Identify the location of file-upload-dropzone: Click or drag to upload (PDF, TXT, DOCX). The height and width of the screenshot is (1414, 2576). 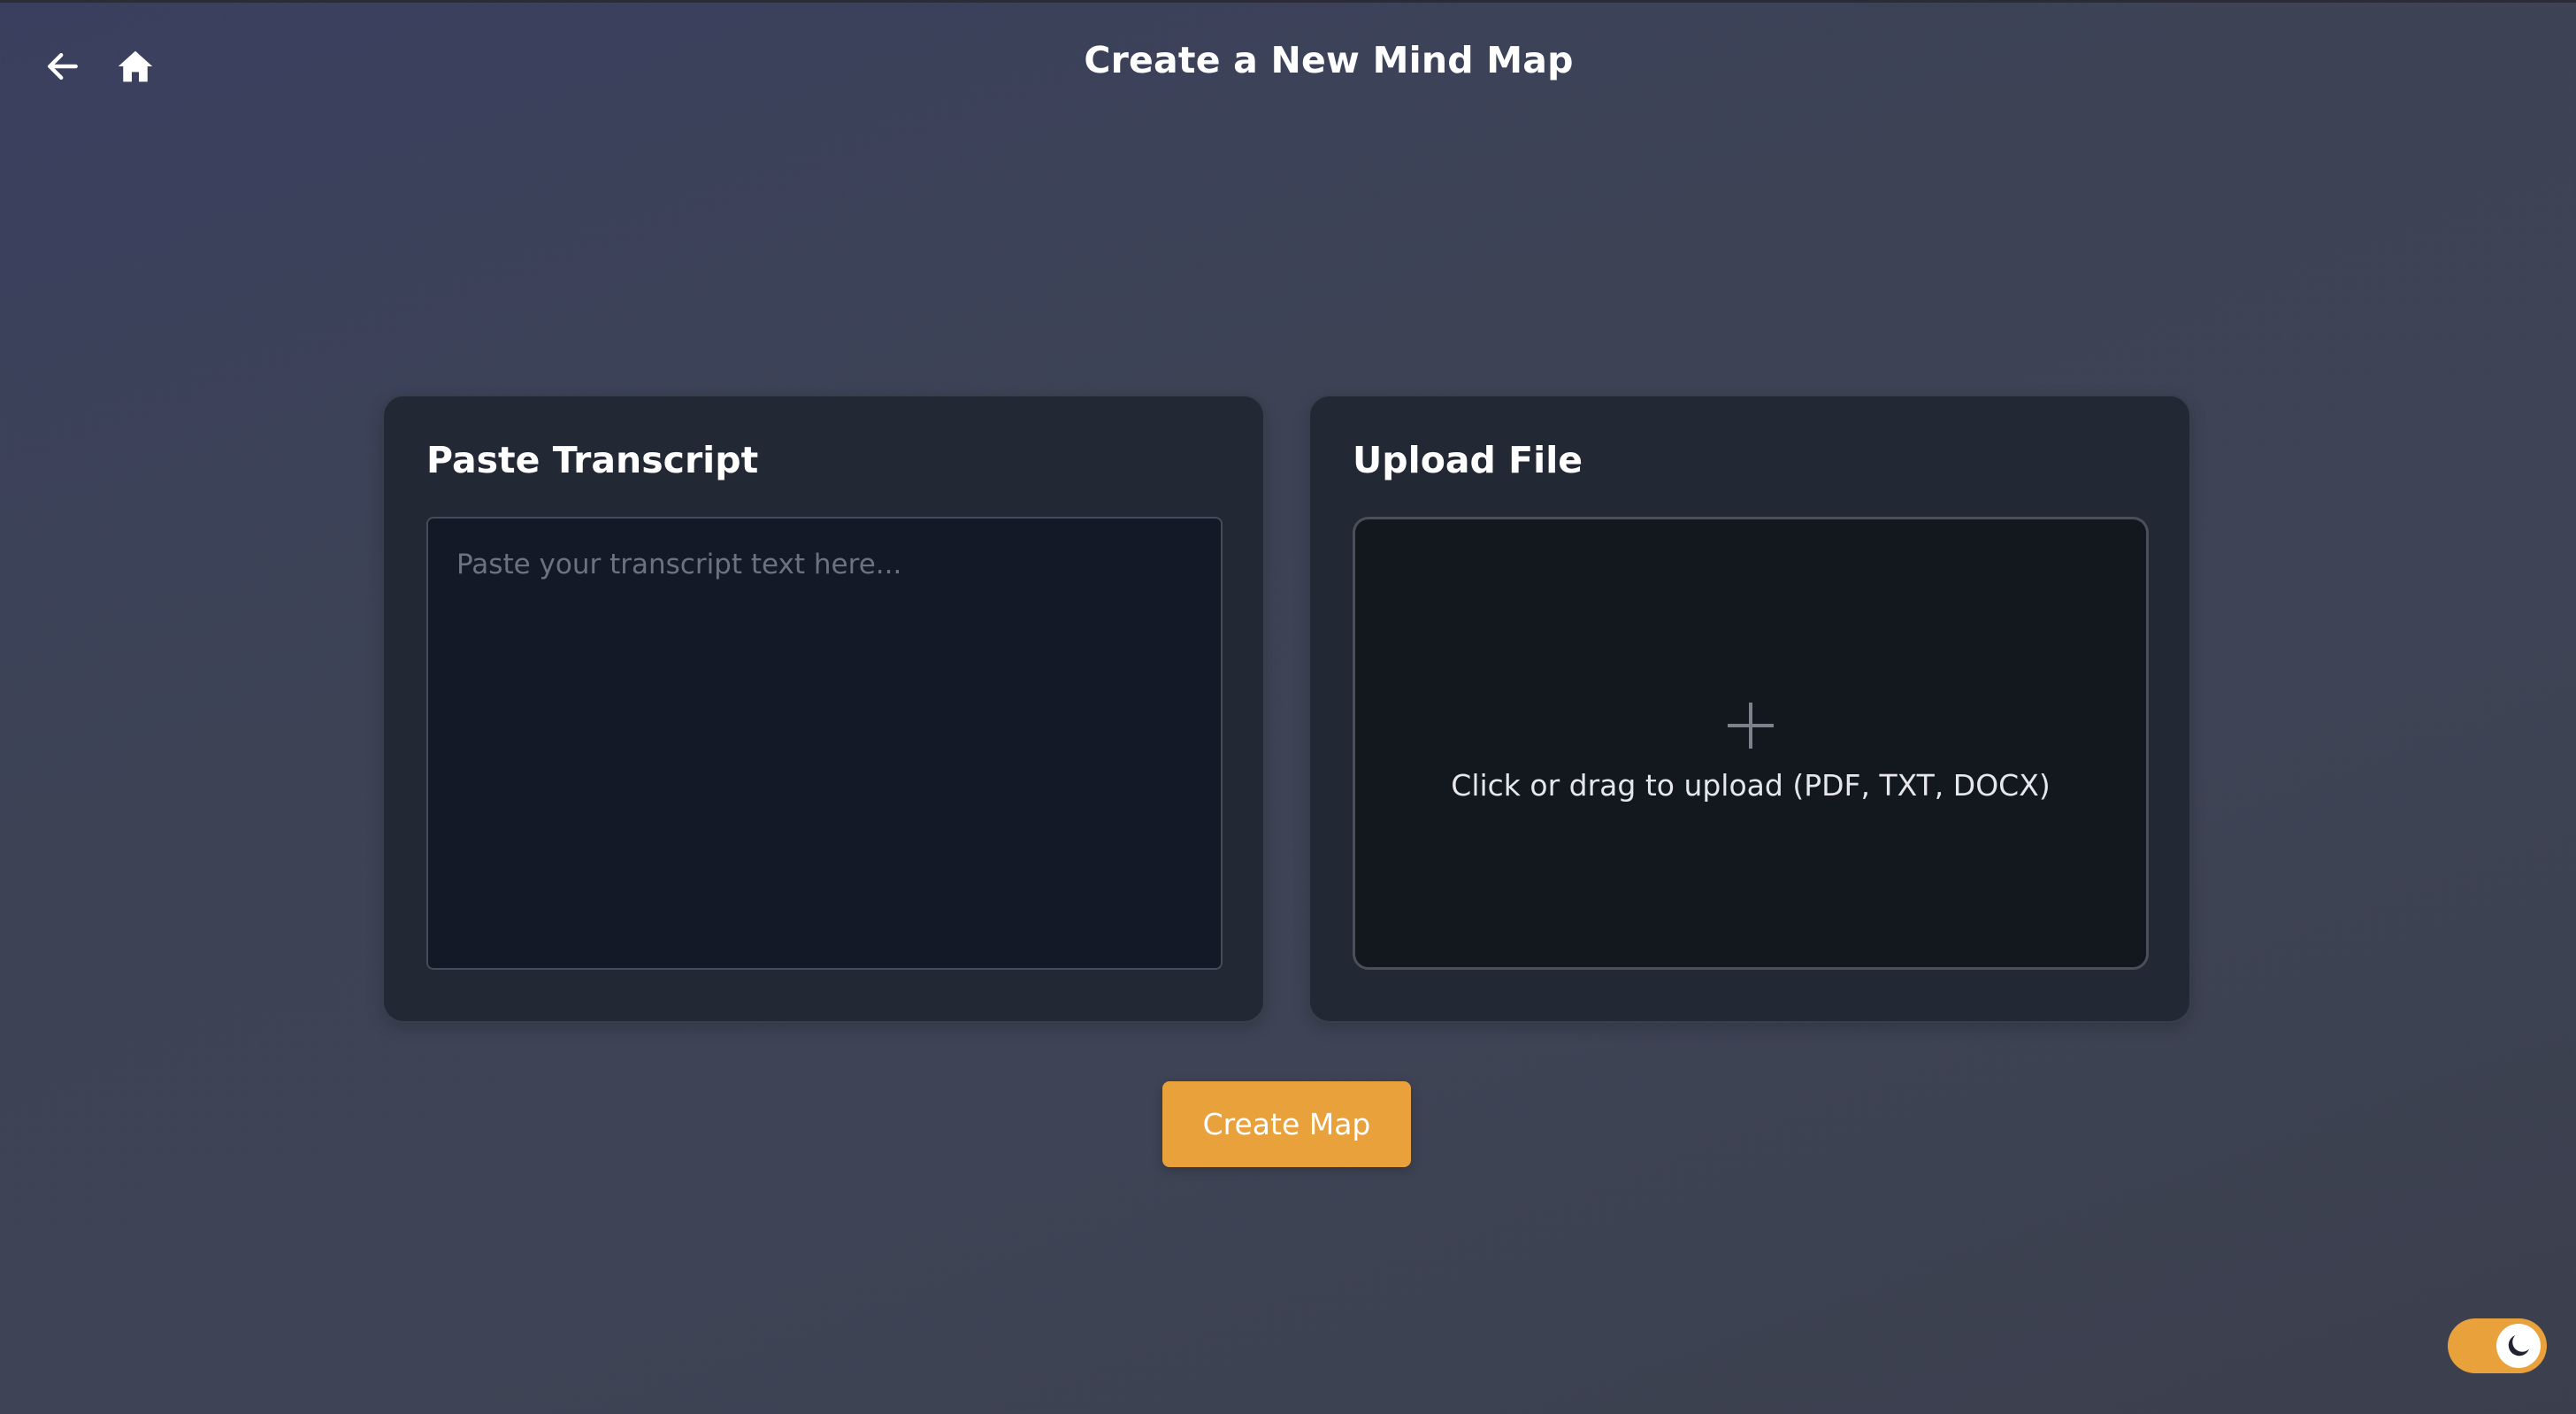
(1751, 743).